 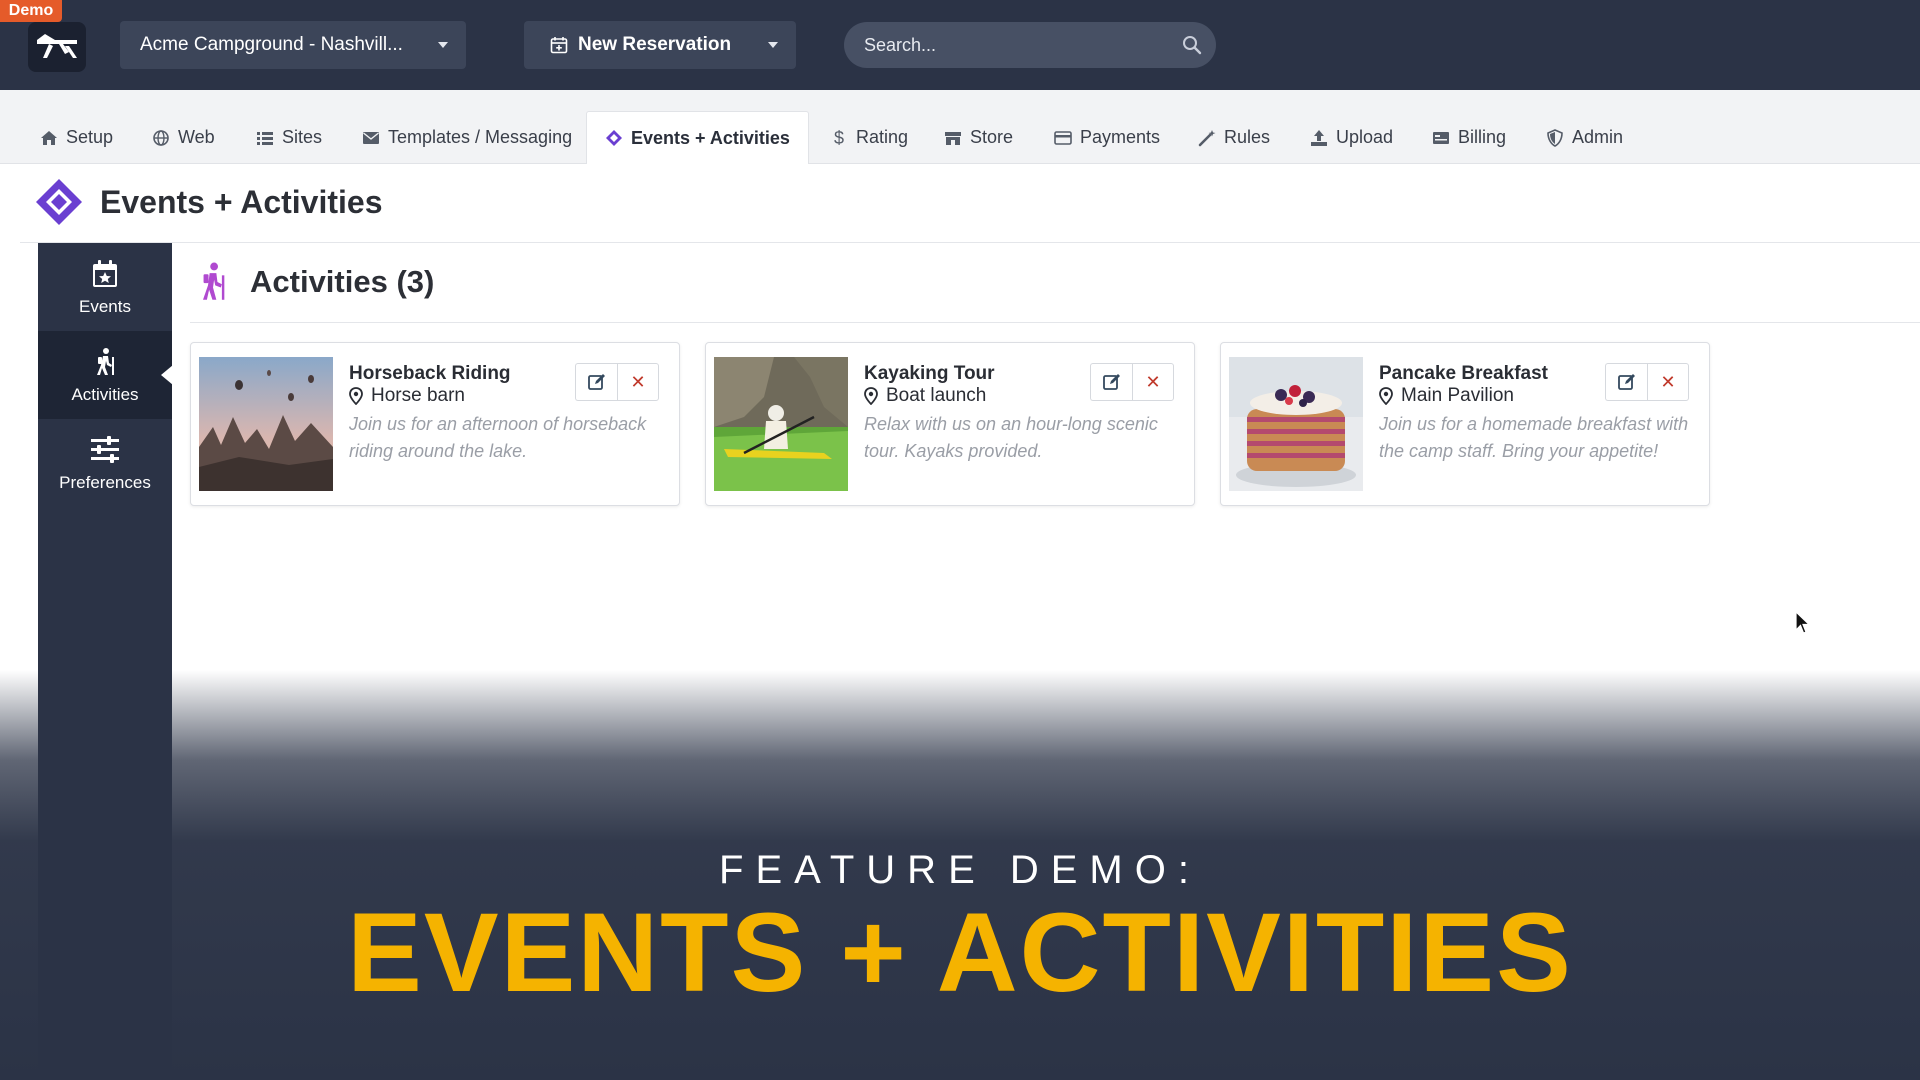 What do you see at coordinates (371, 137) in the screenshot?
I see `envelope-icon` at bounding box center [371, 137].